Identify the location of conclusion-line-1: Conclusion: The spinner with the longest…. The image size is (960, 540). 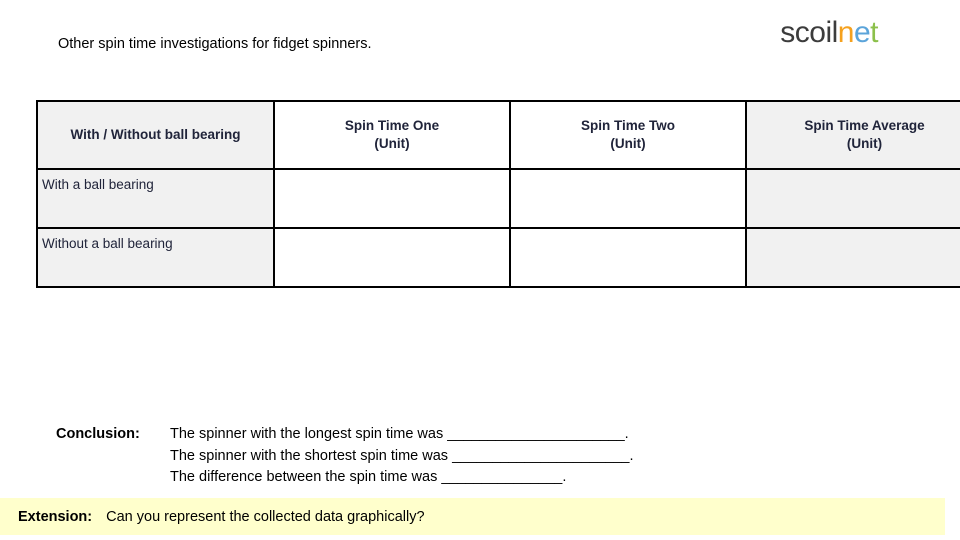
(345, 435).